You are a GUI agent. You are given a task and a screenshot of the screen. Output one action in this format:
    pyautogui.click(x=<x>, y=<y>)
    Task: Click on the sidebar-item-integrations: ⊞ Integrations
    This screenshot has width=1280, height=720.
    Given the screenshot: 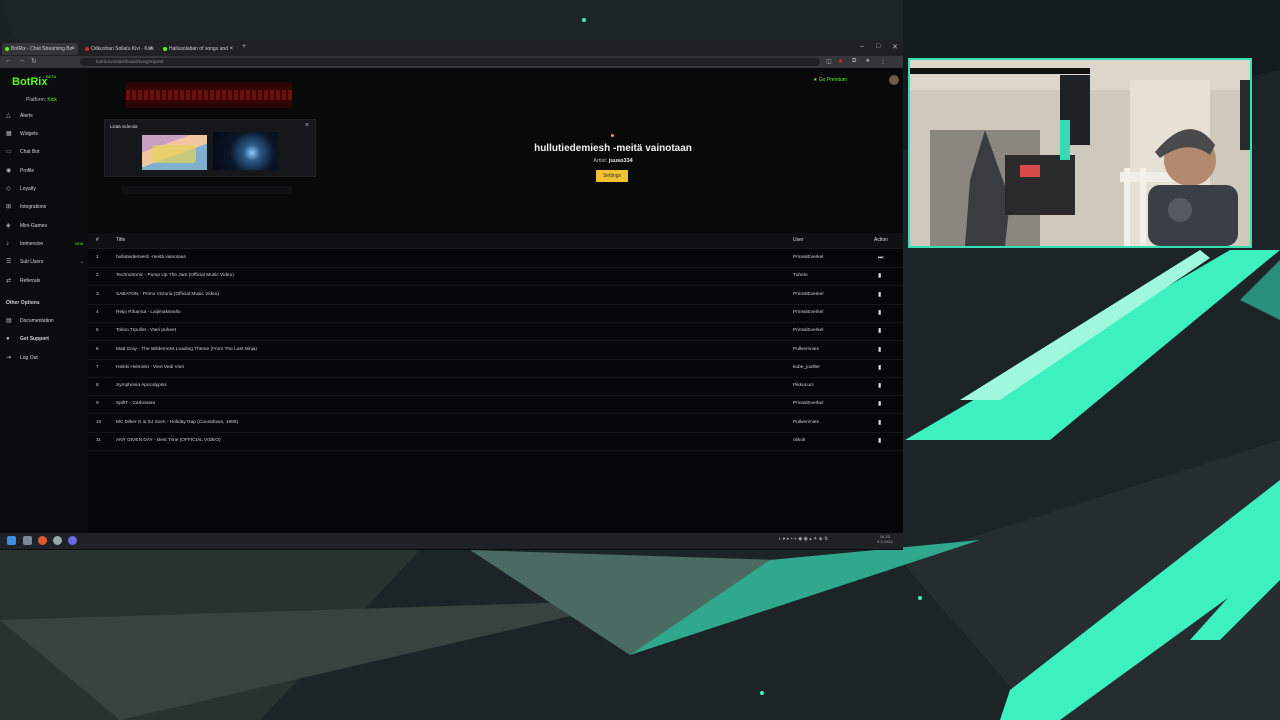 What is the action you would take?
    pyautogui.click(x=46, y=207)
    